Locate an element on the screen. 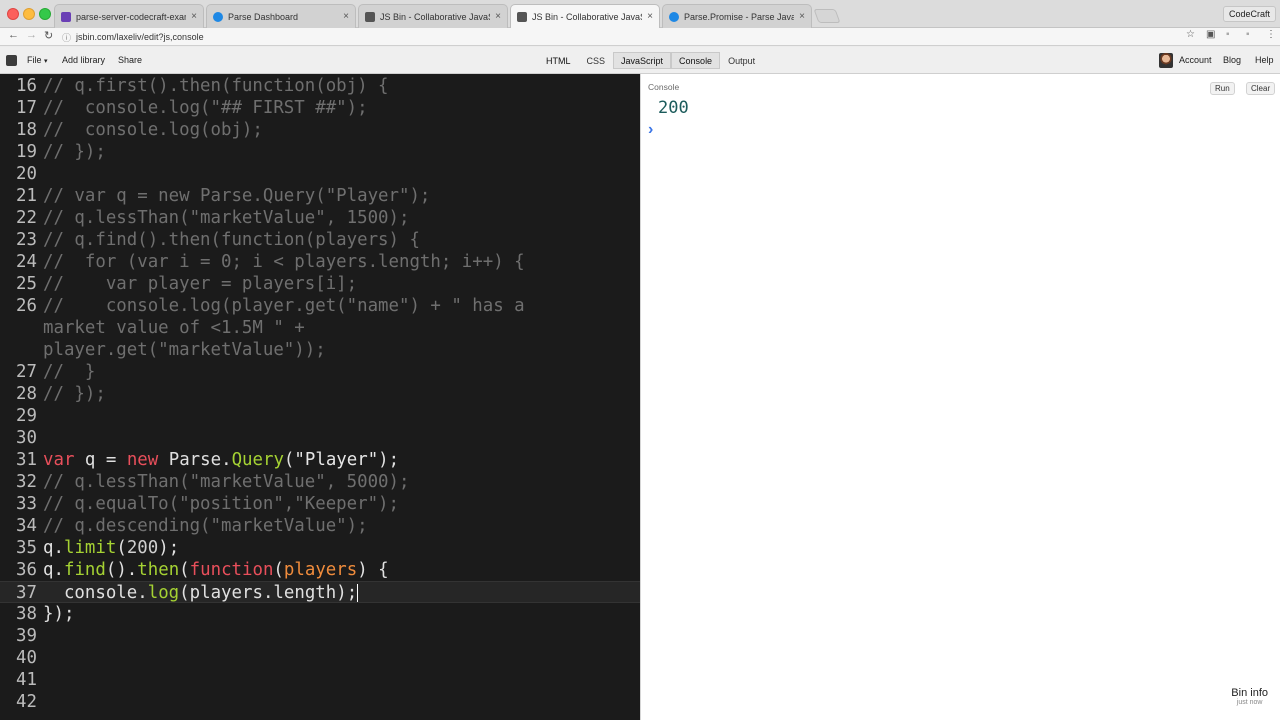 The image size is (1280, 720). browser-menu-icon: ⋮ is located at coordinates (1271, 34).